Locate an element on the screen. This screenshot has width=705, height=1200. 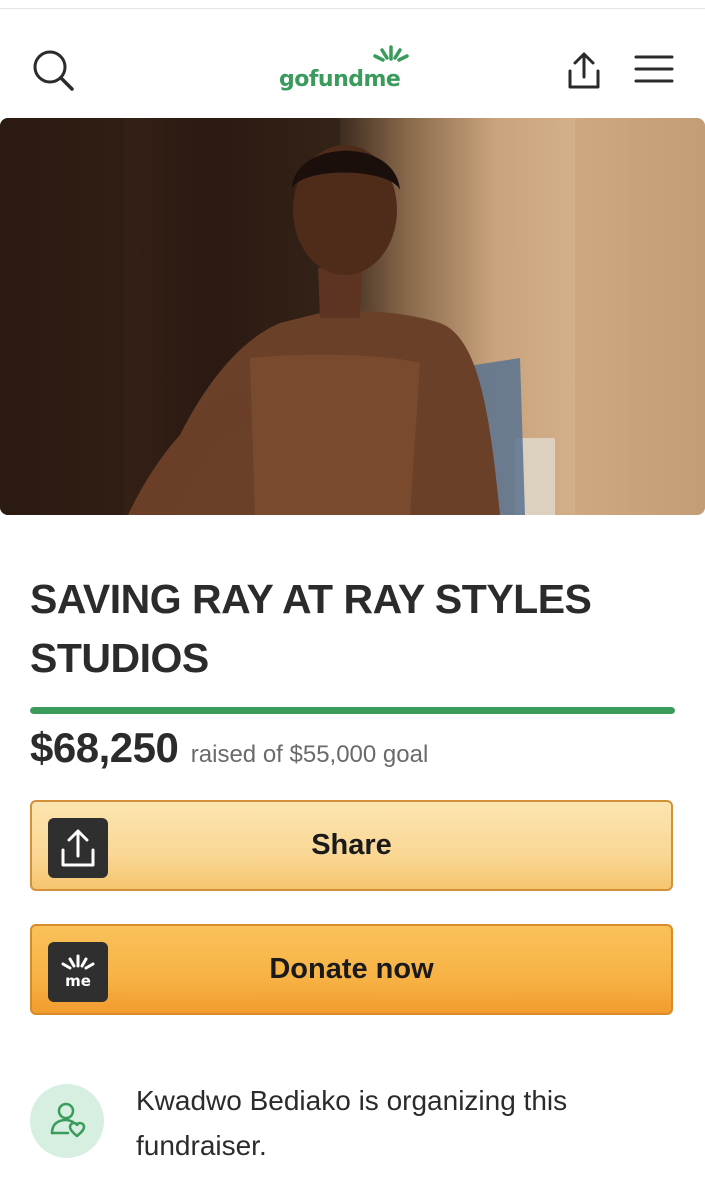
donate-button: me Donate now is located at coordinates (351, 969).